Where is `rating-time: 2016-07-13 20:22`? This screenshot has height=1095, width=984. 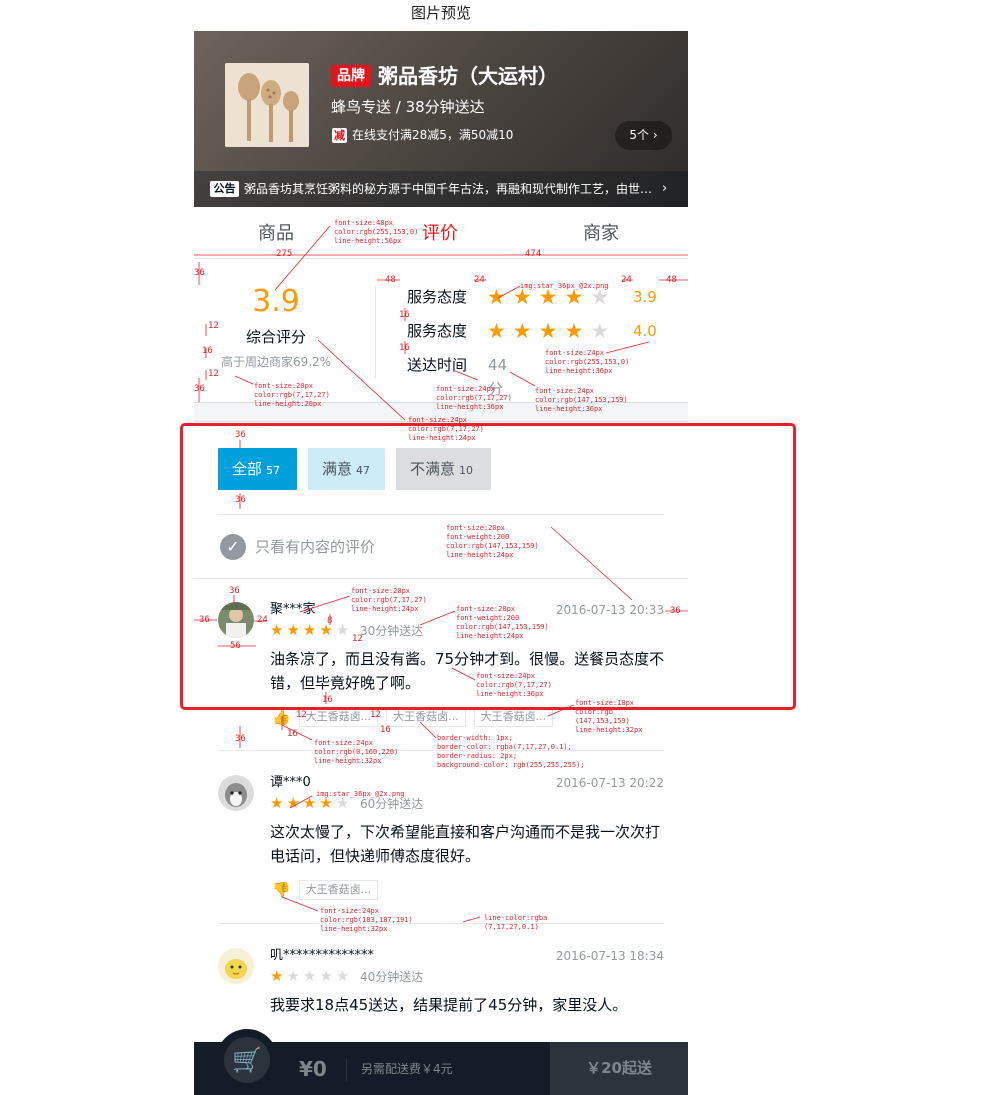
rating-time: 2016-07-13 20:22 is located at coordinates (609, 783).